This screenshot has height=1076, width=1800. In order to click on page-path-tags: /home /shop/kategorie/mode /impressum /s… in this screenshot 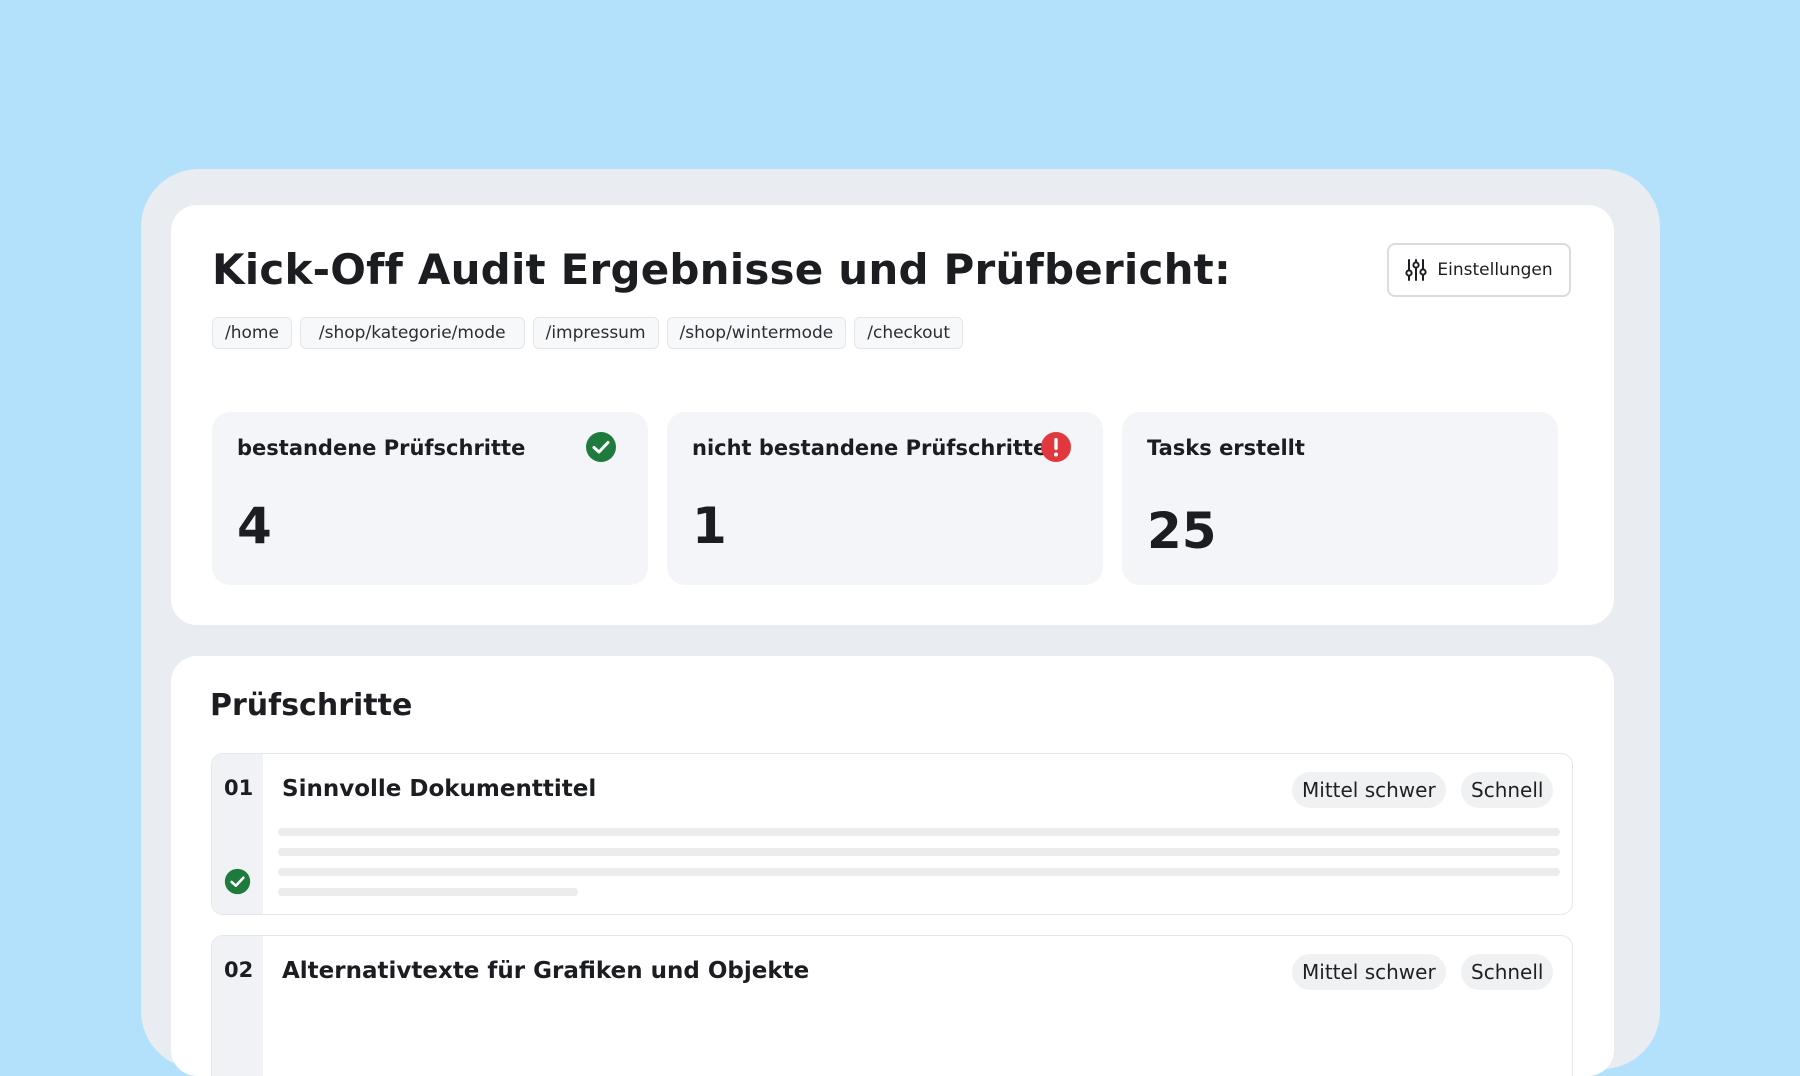, I will do `click(587, 333)`.